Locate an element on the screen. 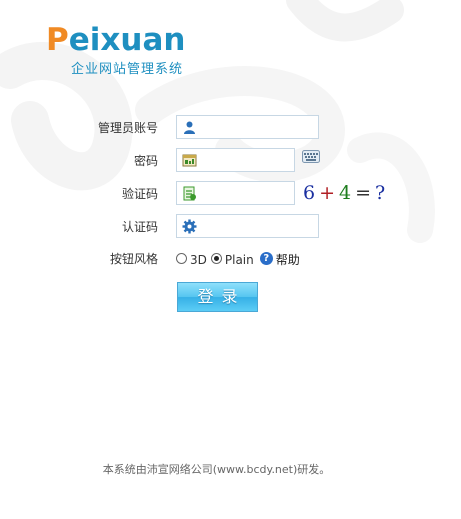 The height and width of the screenshot is (519, 461). button-style-label: 按钮风格 is located at coordinates (133, 259).